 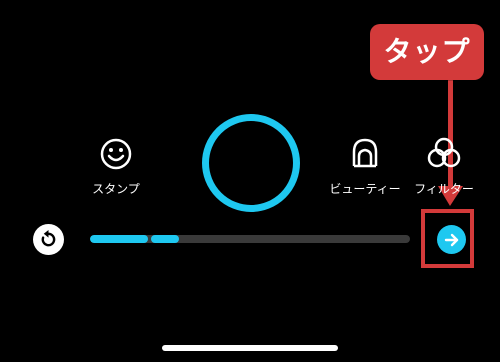 What do you see at coordinates (250, 348) in the screenshot?
I see `home-indicator` at bounding box center [250, 348].